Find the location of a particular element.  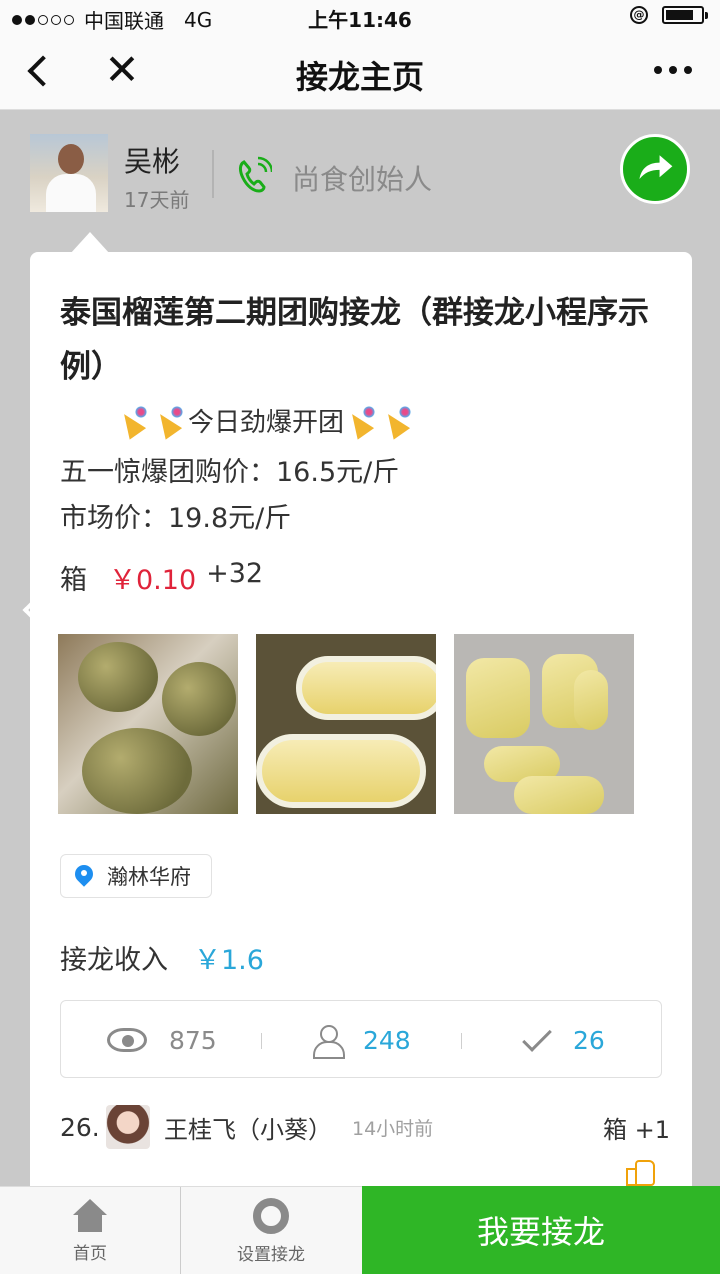

location-pin-icon is located at coordinates (84, 876).